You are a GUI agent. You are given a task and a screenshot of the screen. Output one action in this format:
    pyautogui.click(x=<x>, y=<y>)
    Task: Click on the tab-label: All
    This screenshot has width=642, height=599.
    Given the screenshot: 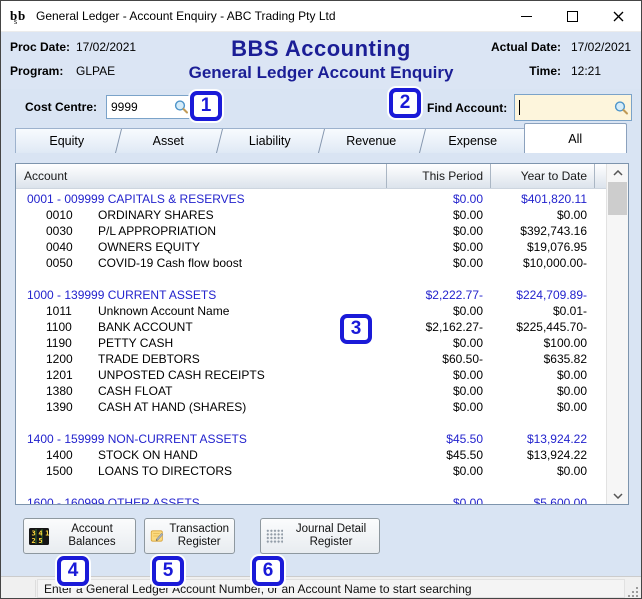 What is the action you would take?
    pyautogui.click(x=575, y=138)
    